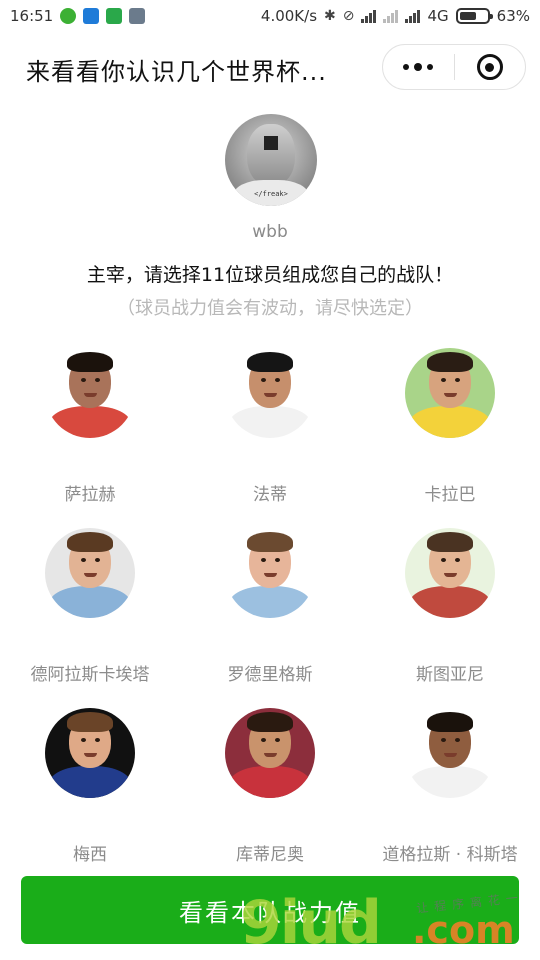  I want to click on player-name: 梅西, so click(90, 855).